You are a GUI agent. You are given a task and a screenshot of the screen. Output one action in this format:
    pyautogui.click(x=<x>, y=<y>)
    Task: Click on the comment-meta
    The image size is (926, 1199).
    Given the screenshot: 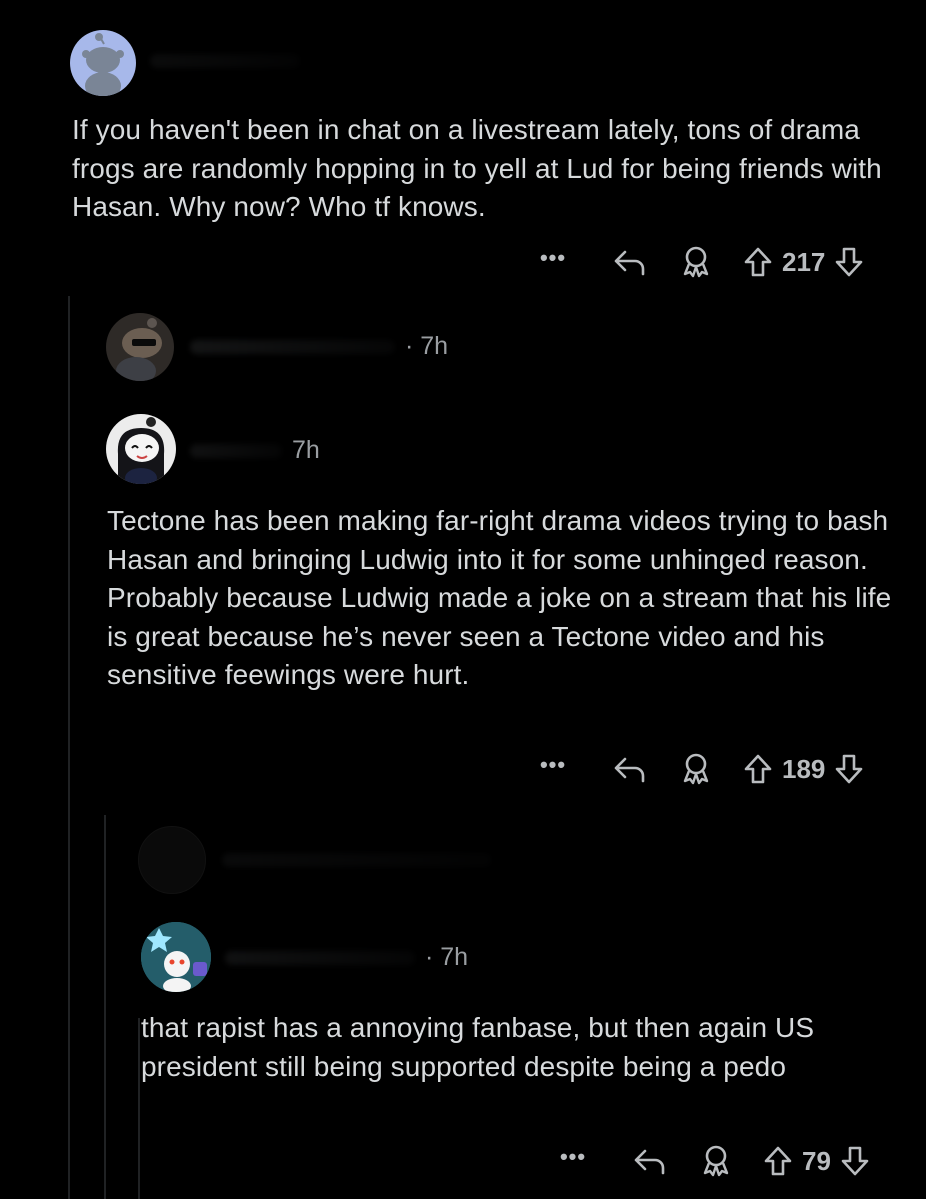 What is the action you would take?
    pyautogui.click(x=225, y=61)
    